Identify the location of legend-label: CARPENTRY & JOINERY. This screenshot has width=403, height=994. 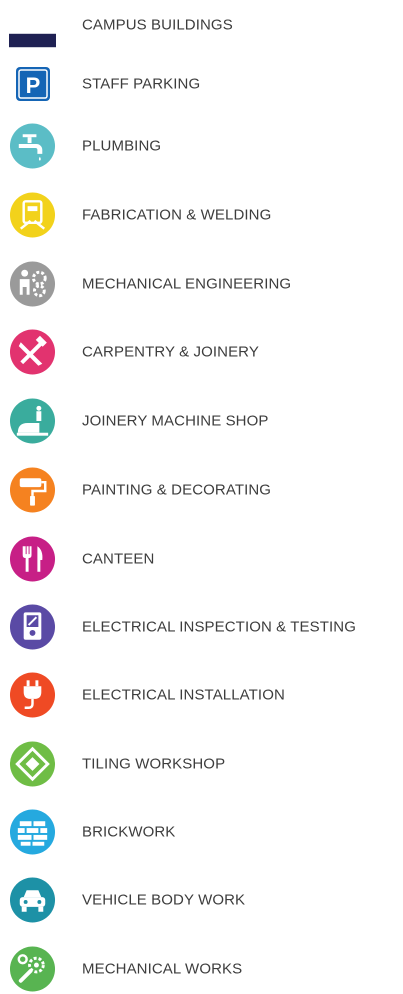
(170, 352).